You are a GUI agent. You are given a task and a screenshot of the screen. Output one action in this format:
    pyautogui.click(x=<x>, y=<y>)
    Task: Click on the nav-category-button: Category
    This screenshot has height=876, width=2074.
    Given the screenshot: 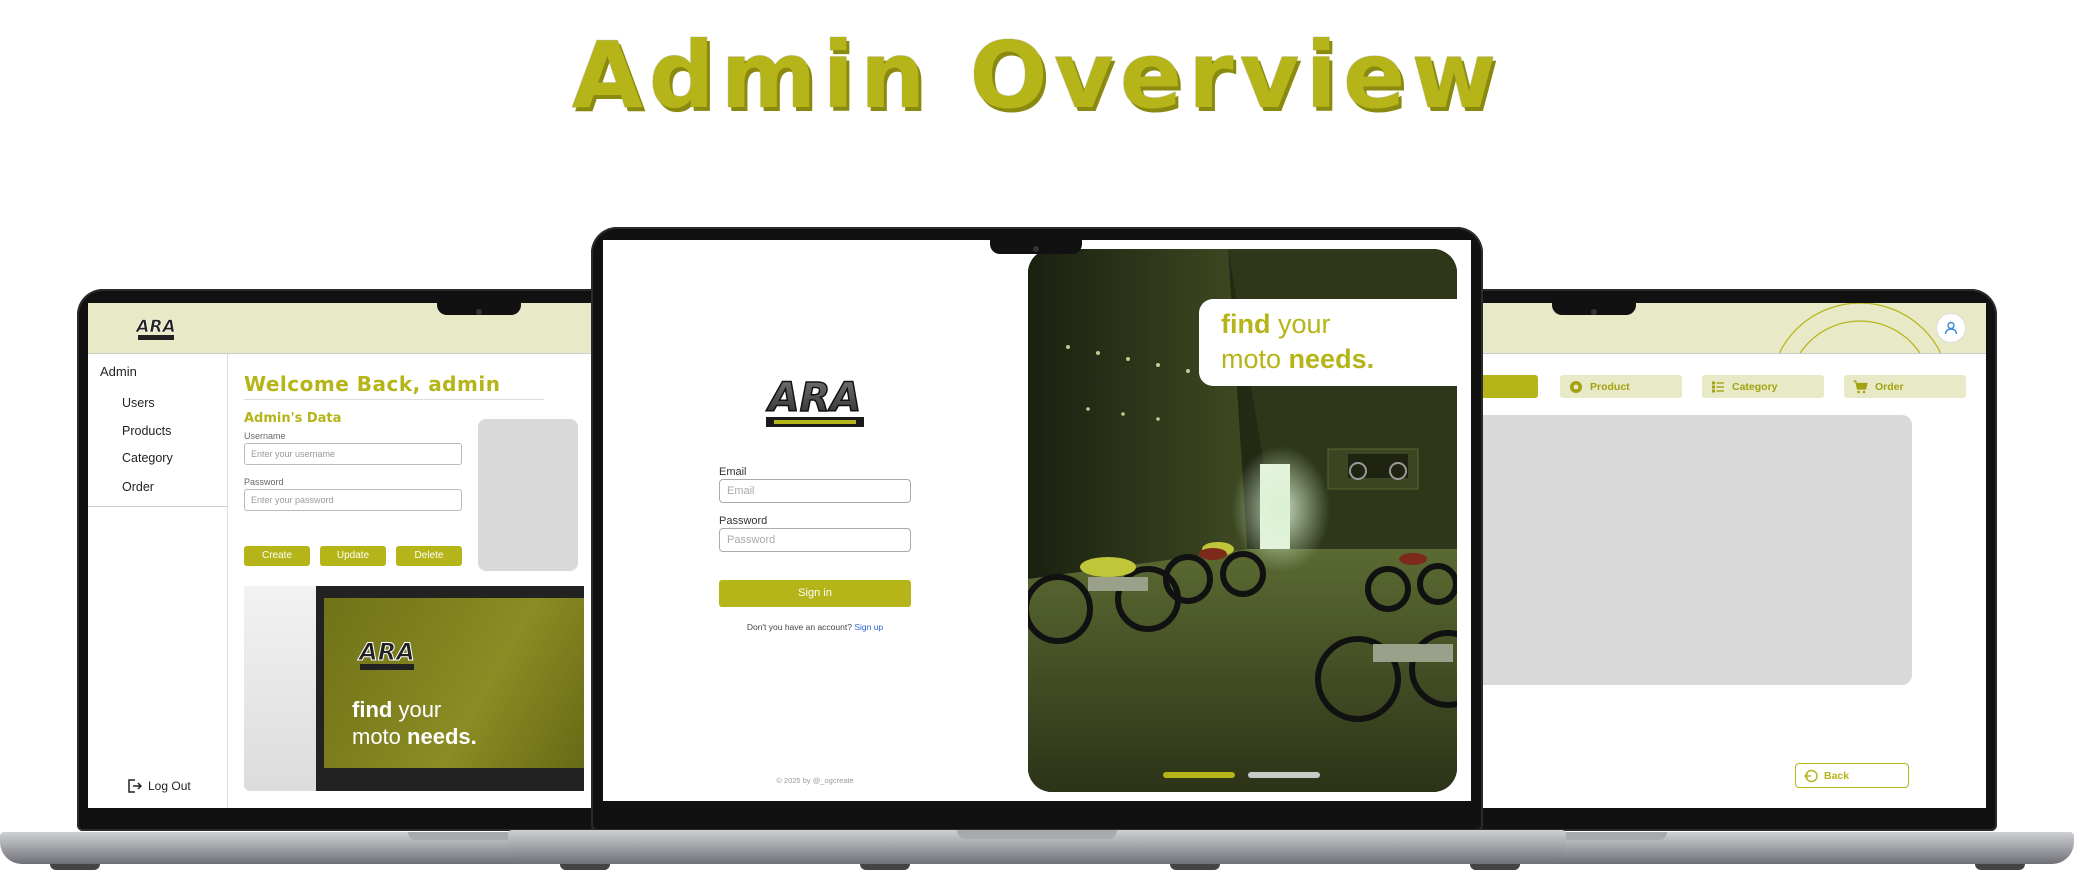 What is the action you would take?
    pyautogui.click(x=1763, y=386)
    